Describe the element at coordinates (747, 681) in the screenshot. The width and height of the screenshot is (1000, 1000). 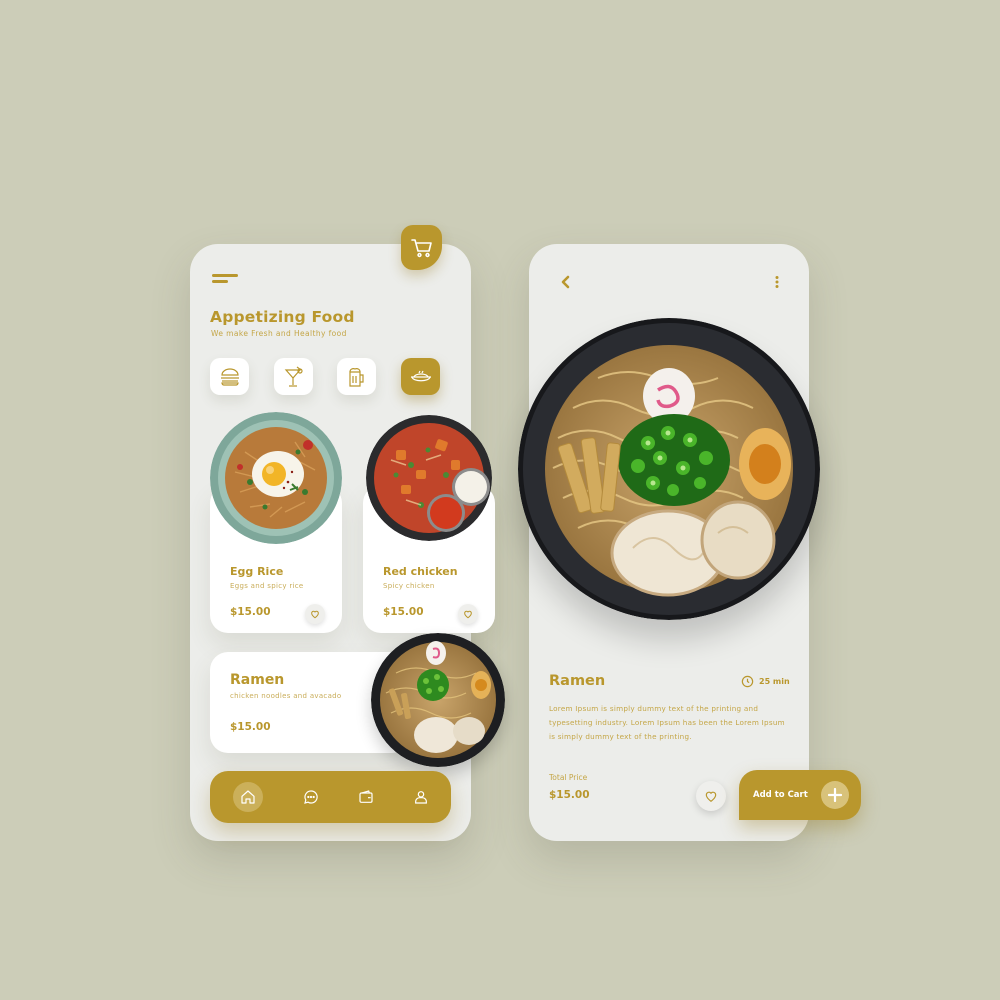
I see `clock-icon` at that location.